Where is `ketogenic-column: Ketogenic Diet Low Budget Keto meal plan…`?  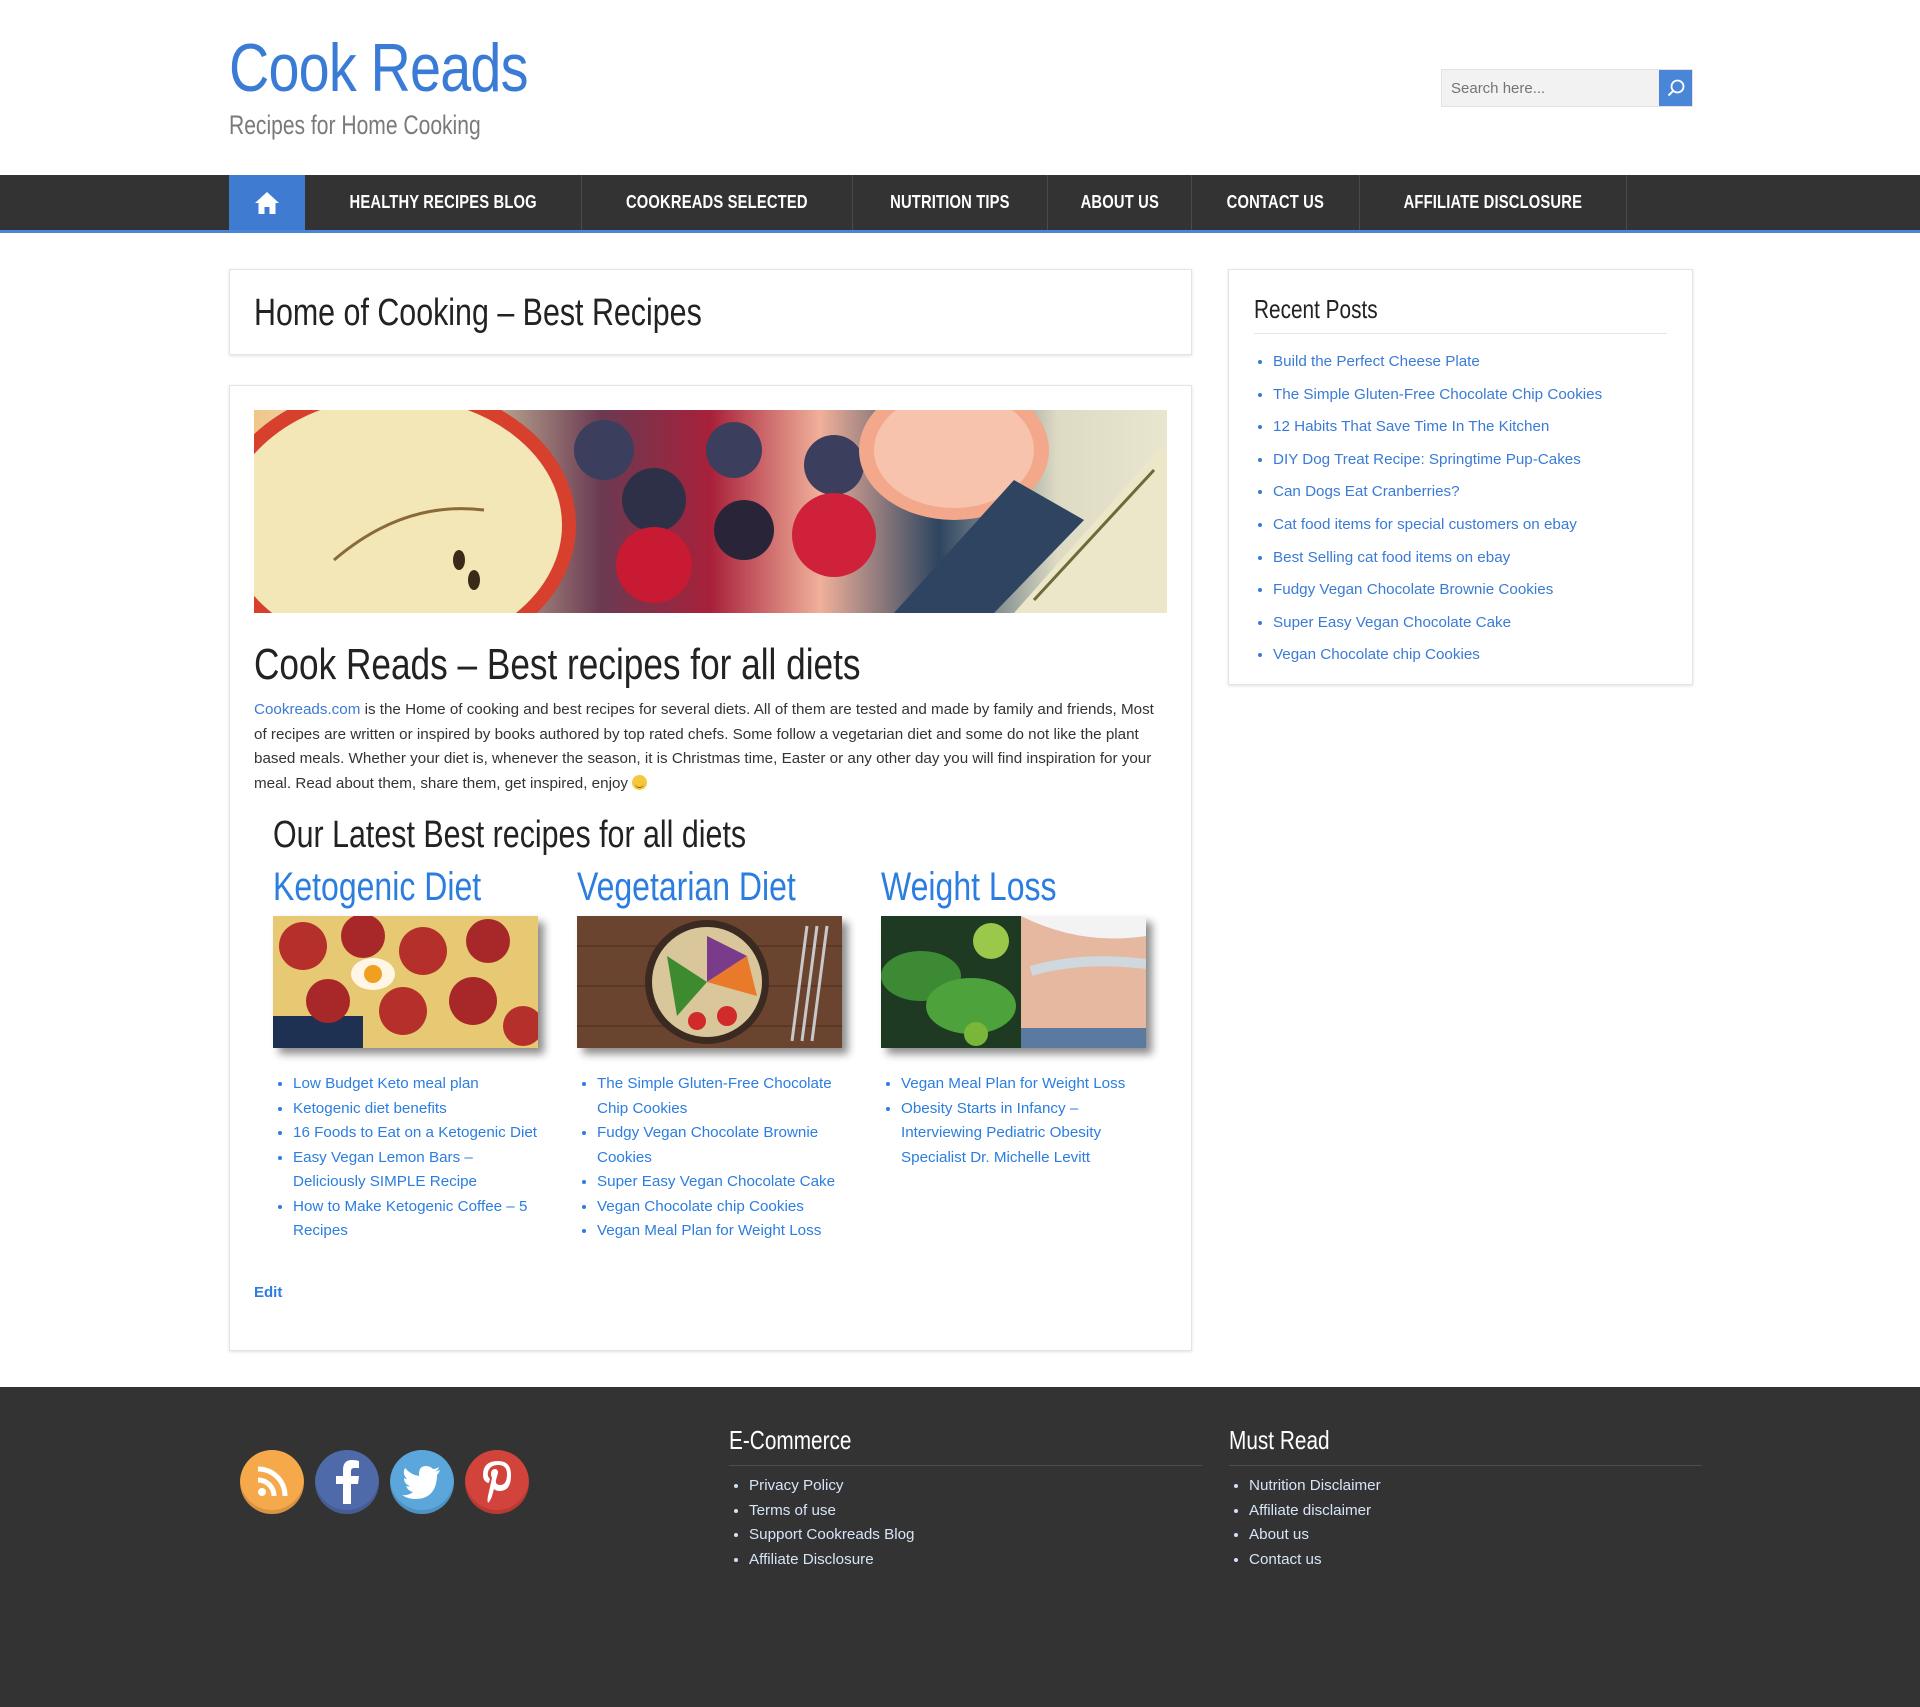 ketogenic-column: Ketogenic Diet Low Budget Keto meal plan… is located at coordinates (408, 1054).